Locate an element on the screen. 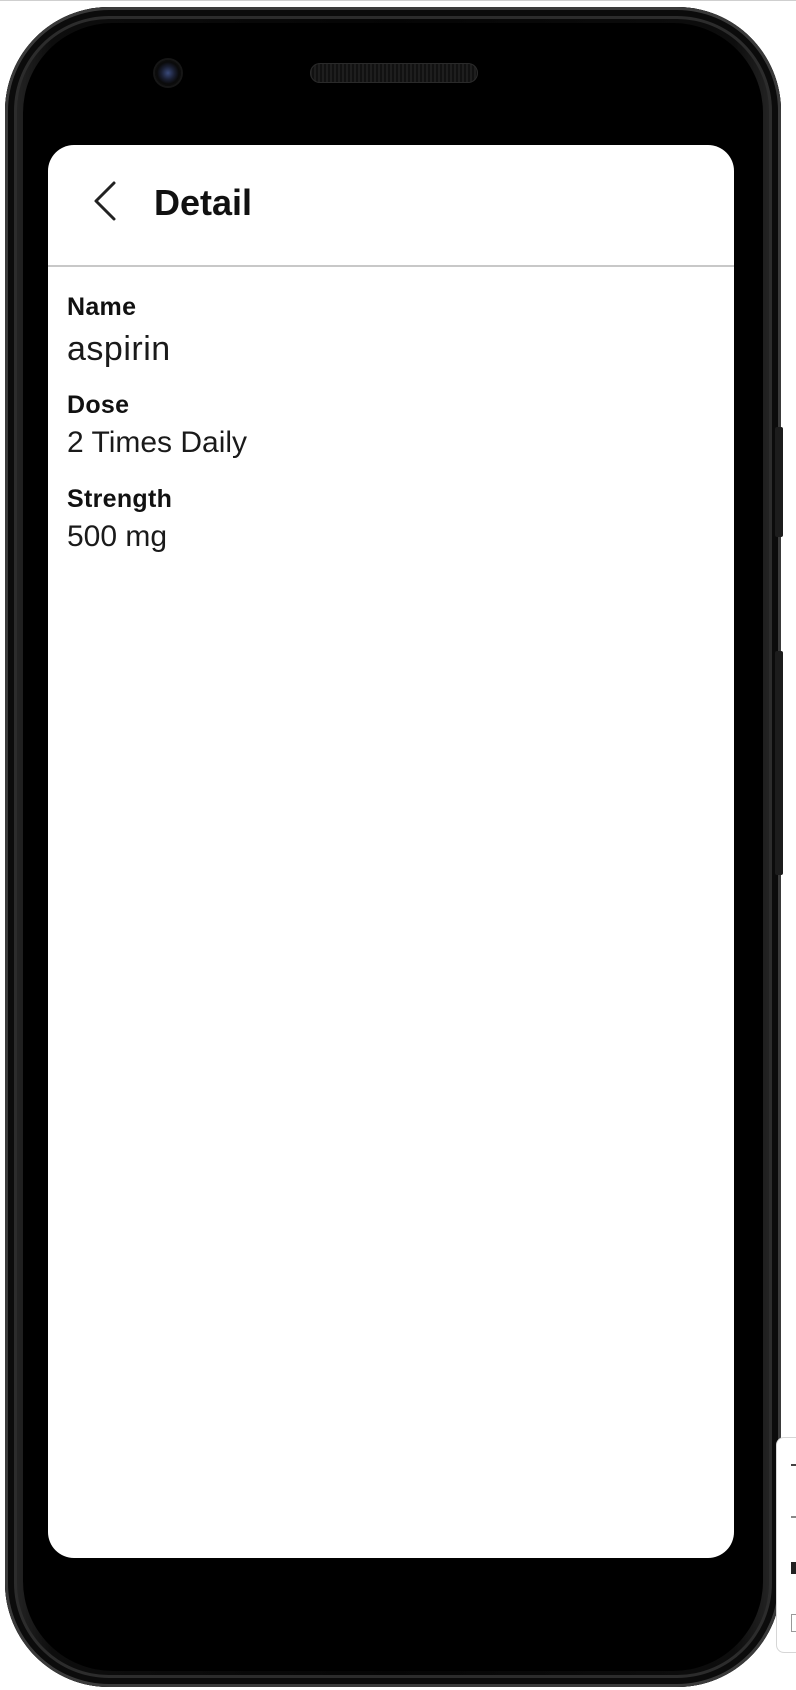  power-button is located at coordinates (779, 482).